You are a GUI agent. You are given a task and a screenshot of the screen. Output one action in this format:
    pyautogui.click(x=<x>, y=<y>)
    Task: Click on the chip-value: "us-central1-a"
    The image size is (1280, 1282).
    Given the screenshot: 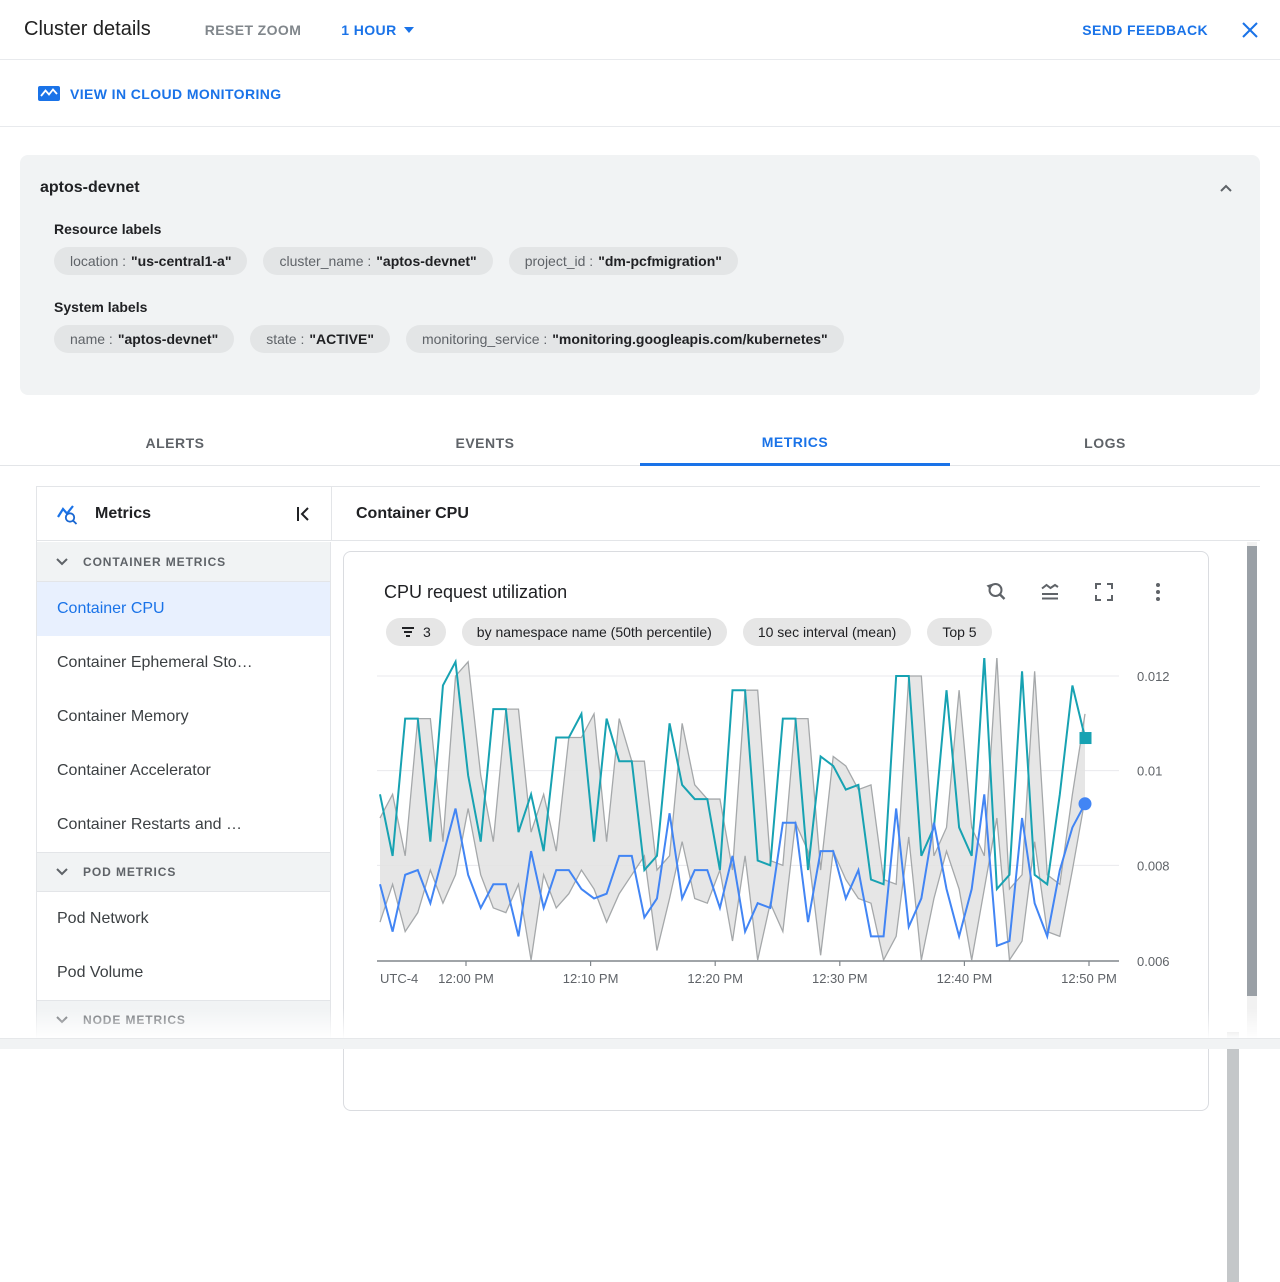 What is the action you would take?
    pyautogui.click(x=181, y=261)
    